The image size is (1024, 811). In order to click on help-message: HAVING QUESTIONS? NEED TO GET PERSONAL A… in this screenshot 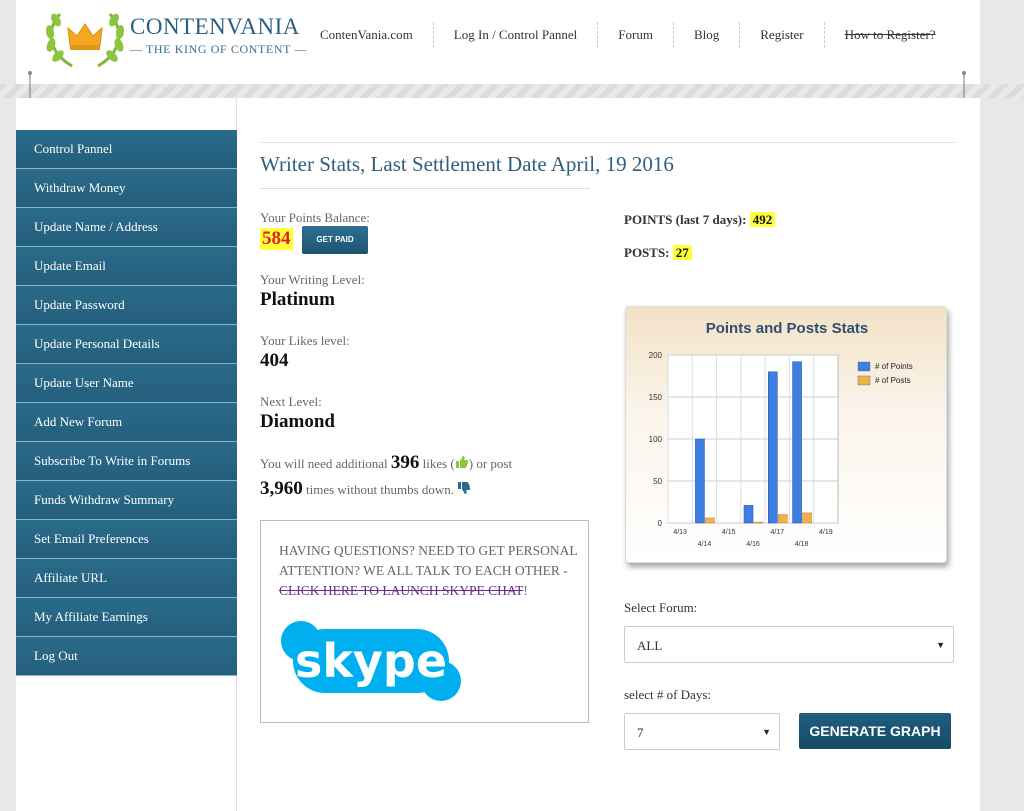, I will do `click(428, 560)`.